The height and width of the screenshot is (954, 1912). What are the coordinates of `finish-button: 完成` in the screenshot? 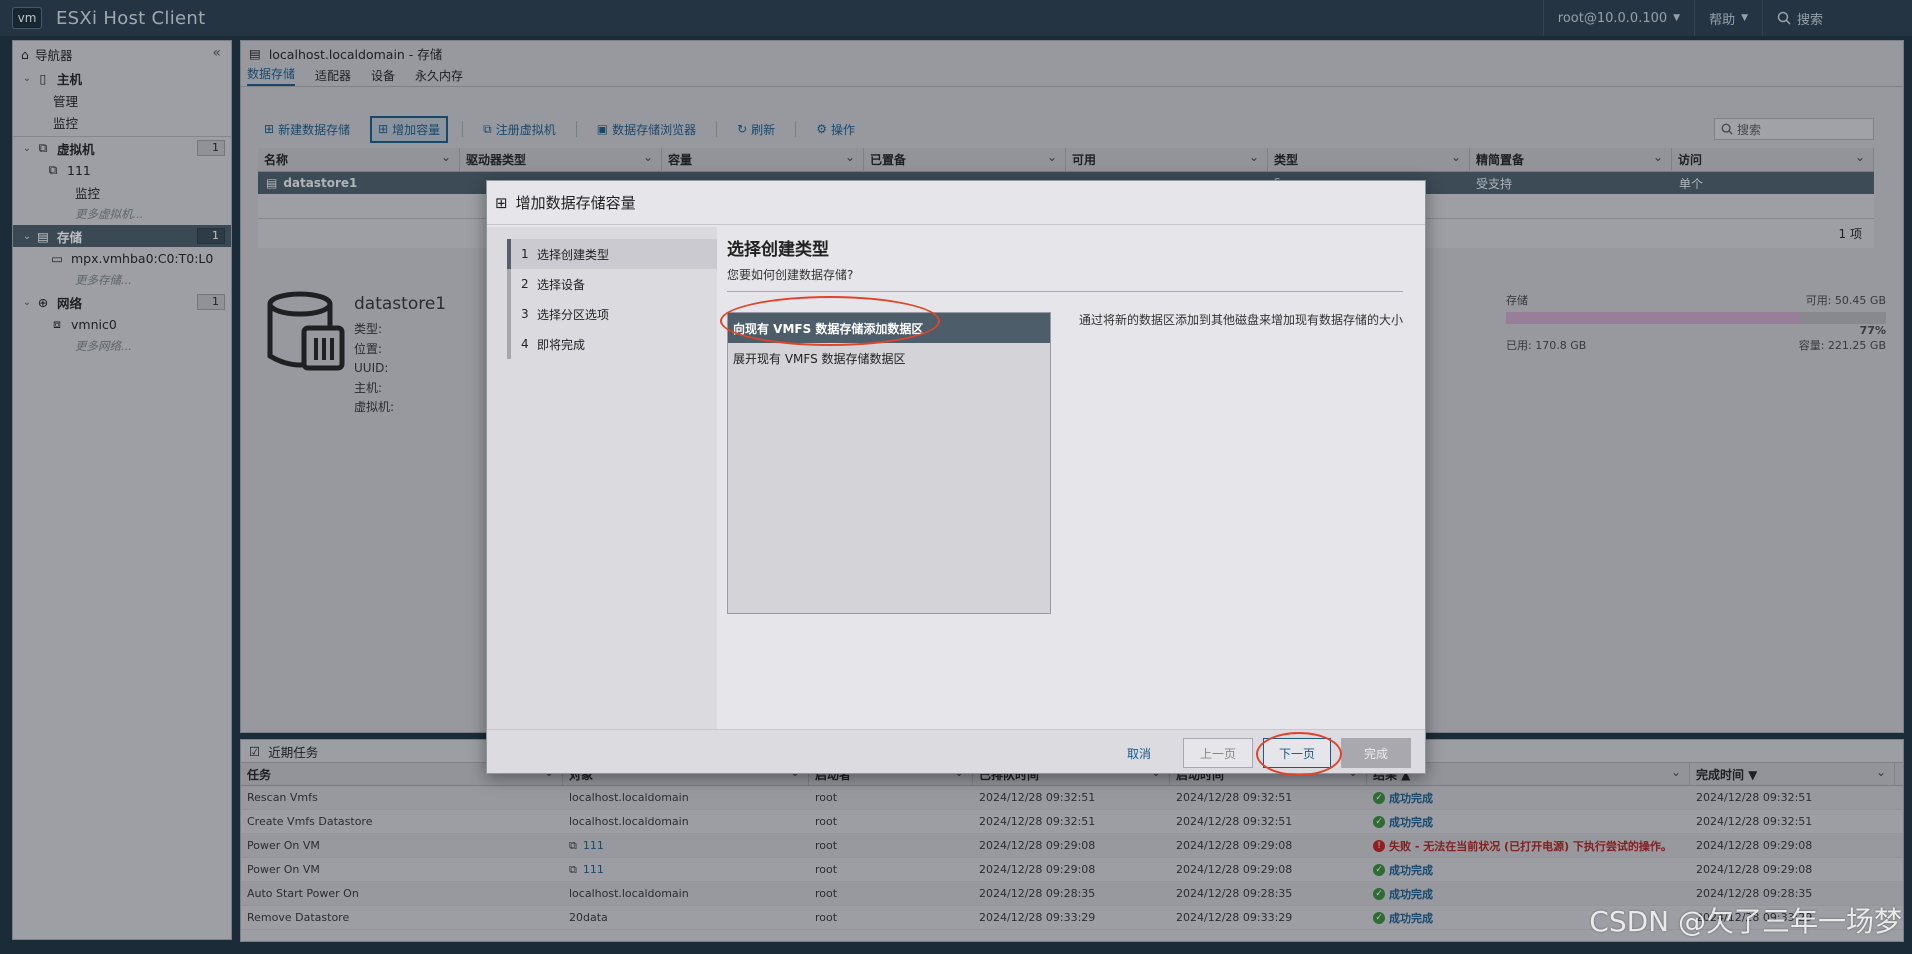 It's located at (1376, 753).